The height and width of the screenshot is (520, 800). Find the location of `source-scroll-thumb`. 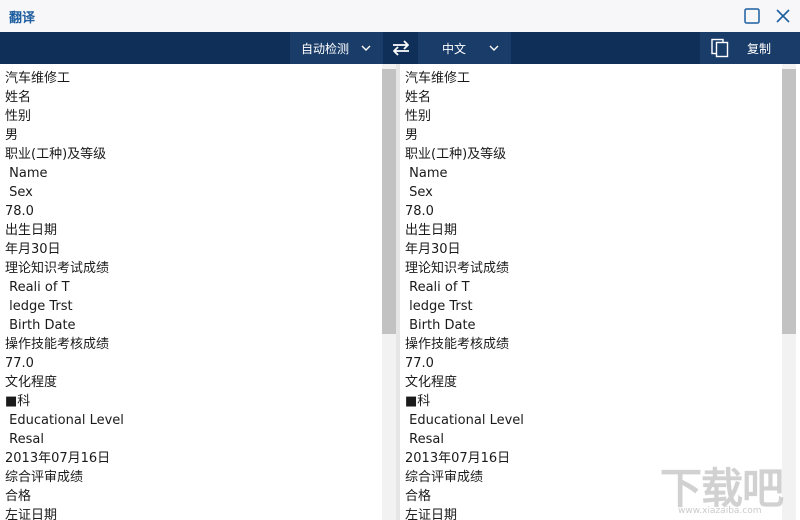

source-scroll-thumb is located at coordinates (389, 201).